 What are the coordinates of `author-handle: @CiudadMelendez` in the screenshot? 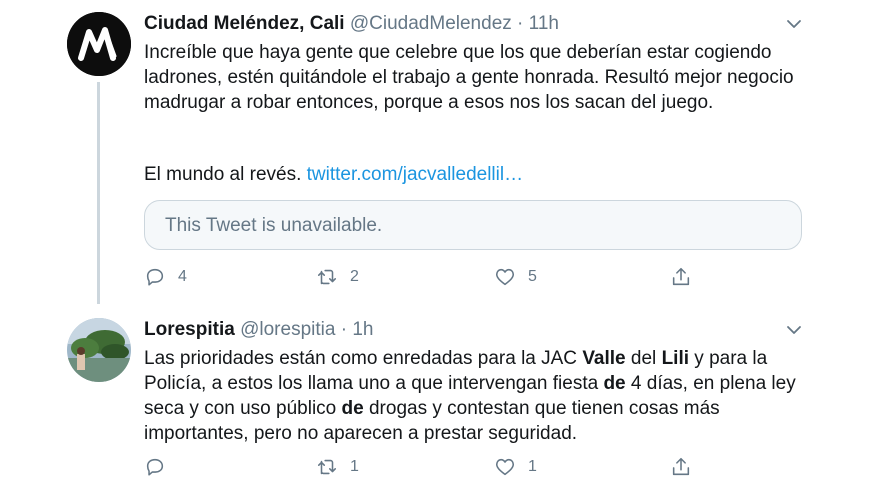 It's located at (431, 23).